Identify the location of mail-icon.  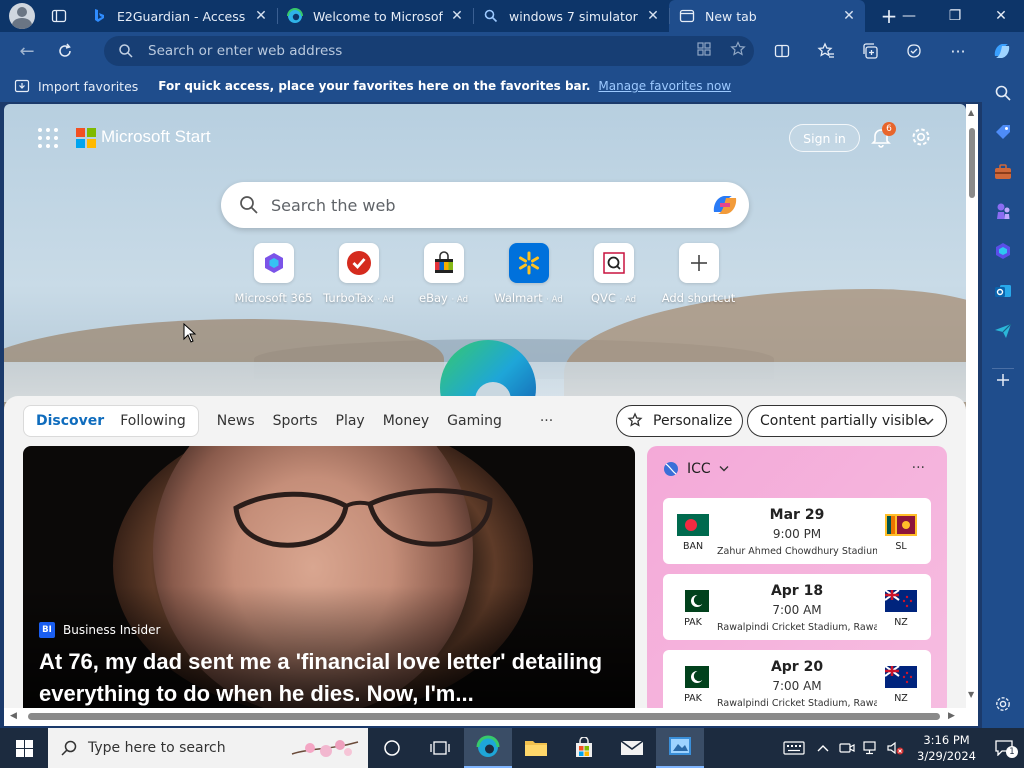
(632, 748).